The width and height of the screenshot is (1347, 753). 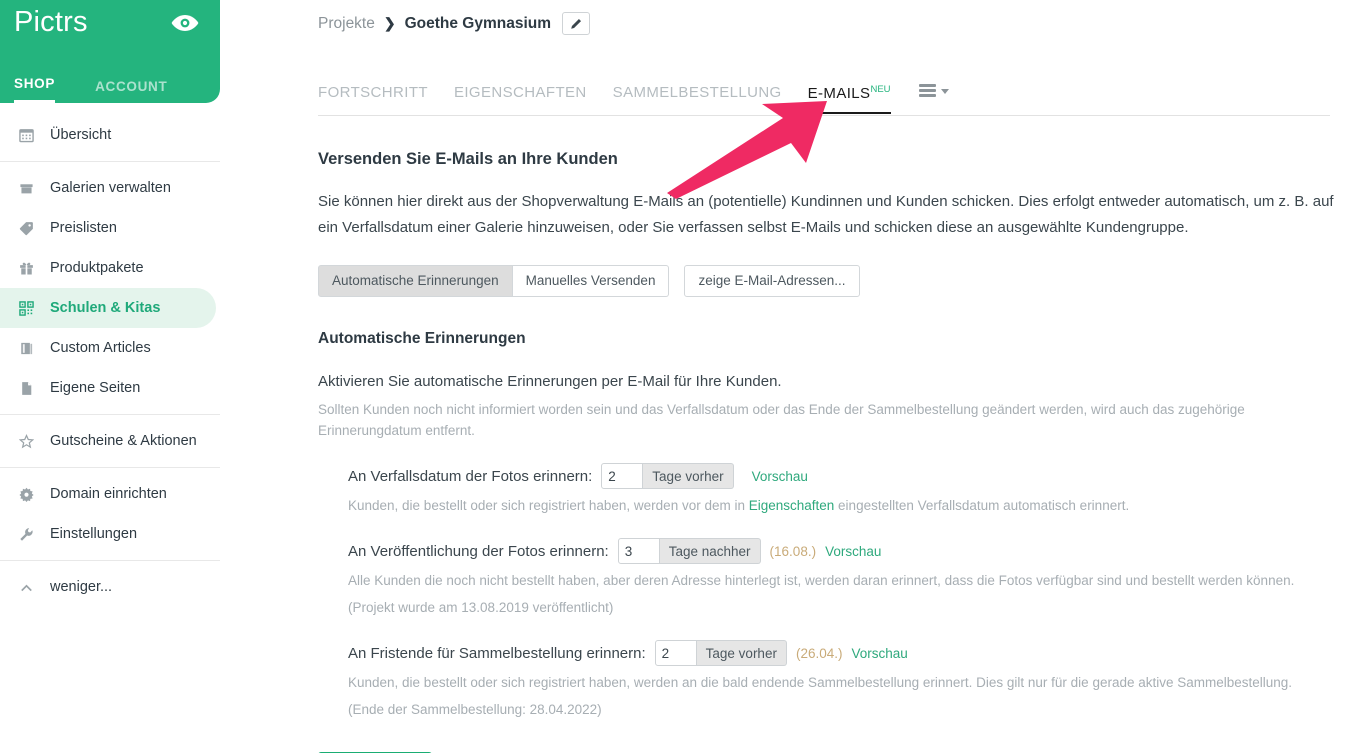 What do you see at coordinates (475, 709) in the screenshot?
I see `reminder-description-extra: (Ende der Sammelbestellung: 28.04.2022)` at bounding box center [475, 709].